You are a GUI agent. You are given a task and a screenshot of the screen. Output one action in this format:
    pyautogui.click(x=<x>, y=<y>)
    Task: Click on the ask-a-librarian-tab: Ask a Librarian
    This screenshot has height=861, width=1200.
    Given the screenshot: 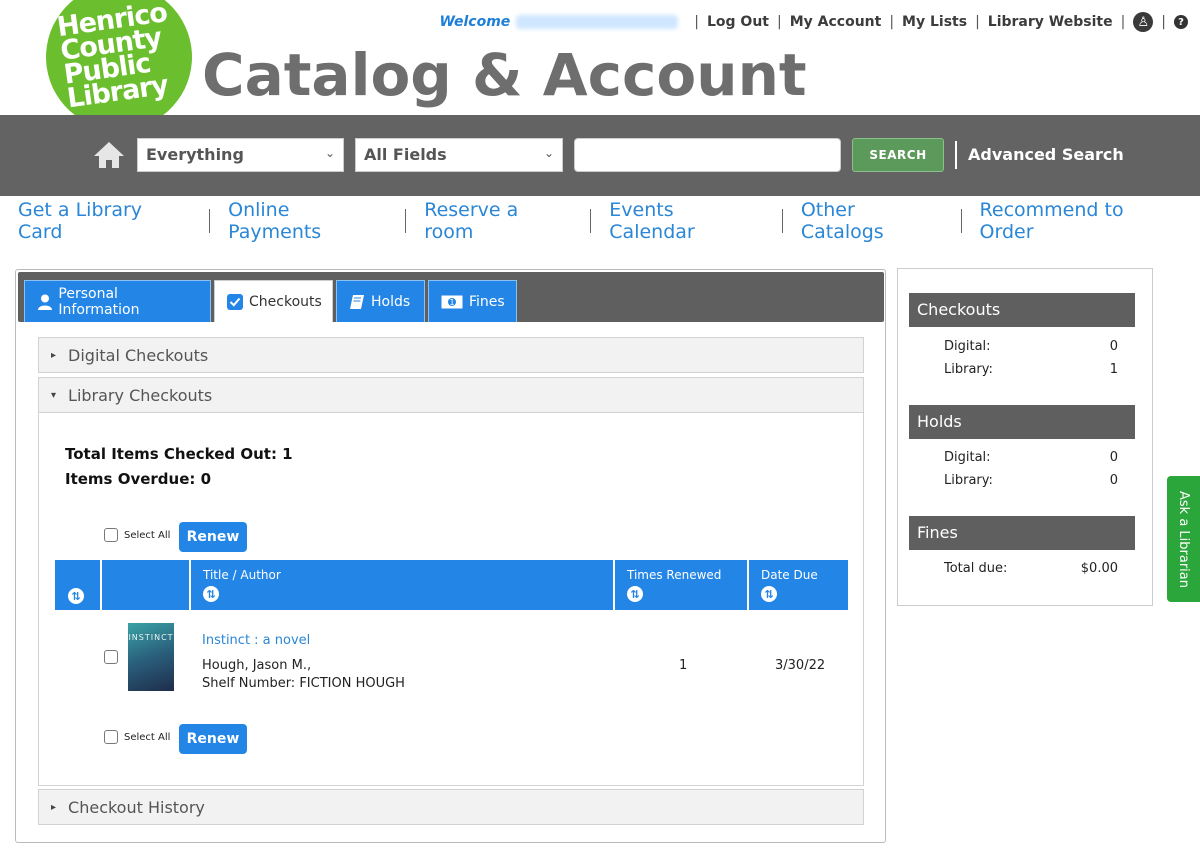 What is the action you would take?
    pyautogui.click(x=1183, y=539)
    